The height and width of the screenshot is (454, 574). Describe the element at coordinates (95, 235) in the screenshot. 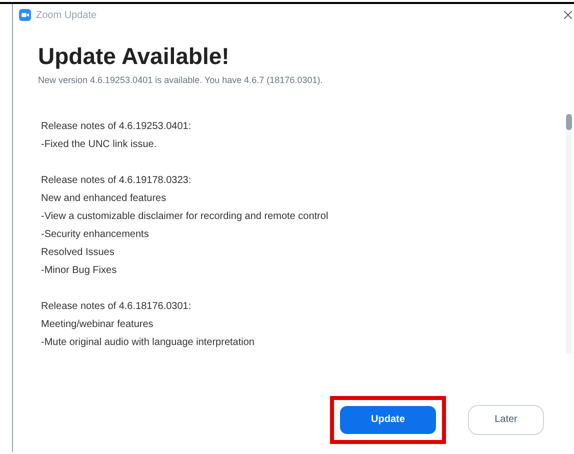

I see `release-note-line: -Security enhancements` at that location.